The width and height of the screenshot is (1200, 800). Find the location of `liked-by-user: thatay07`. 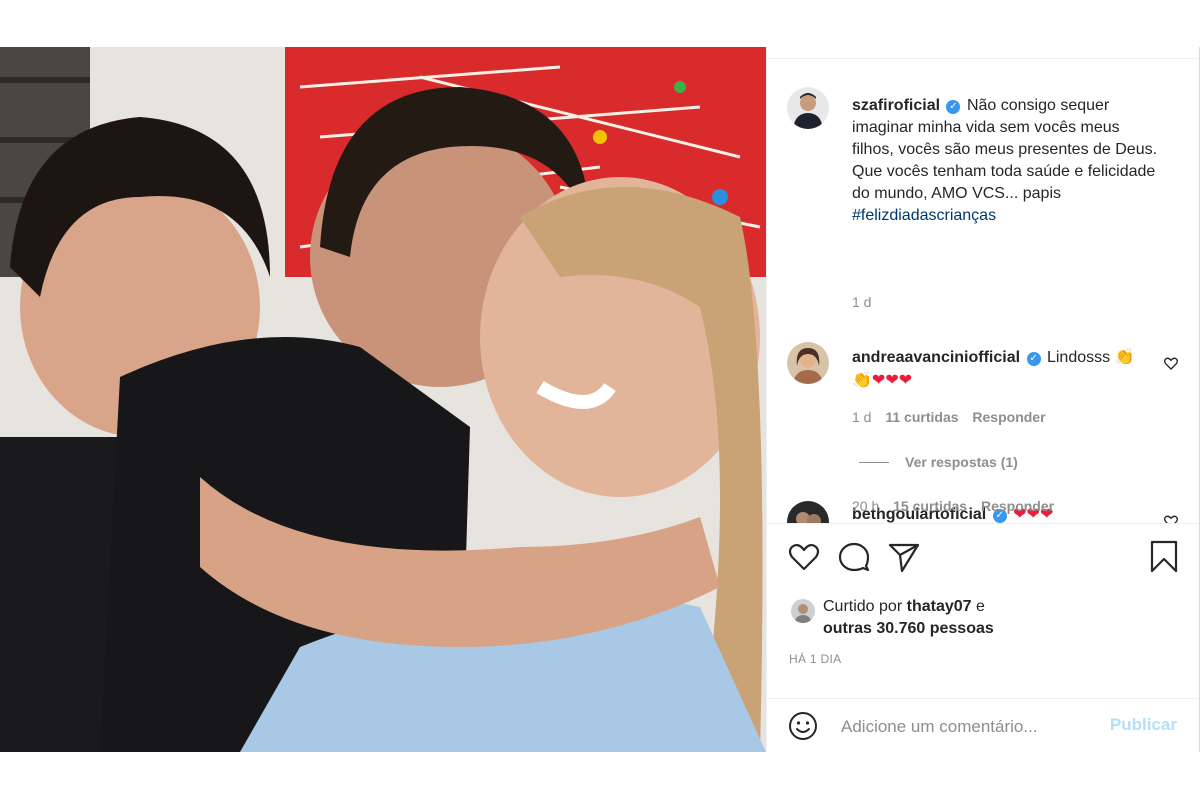

liked-by-user: thatay07 is located at coordinates (939, 606).